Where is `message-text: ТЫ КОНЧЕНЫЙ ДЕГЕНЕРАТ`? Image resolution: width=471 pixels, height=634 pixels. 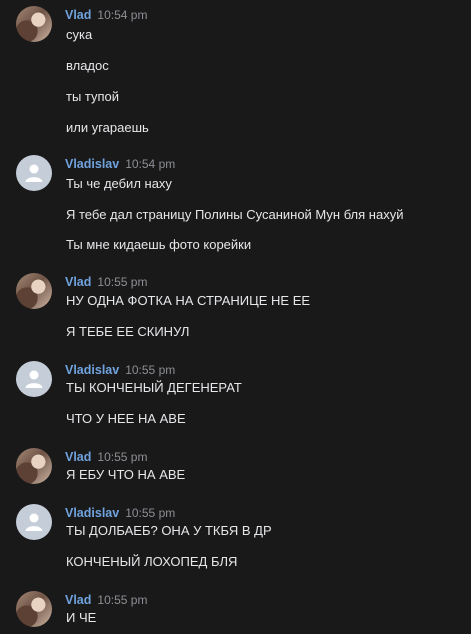 message-text: ТЫ КОНЧЕНЫЙ ДЕГЕНЕРАТ is located at coordinates (154, 387).